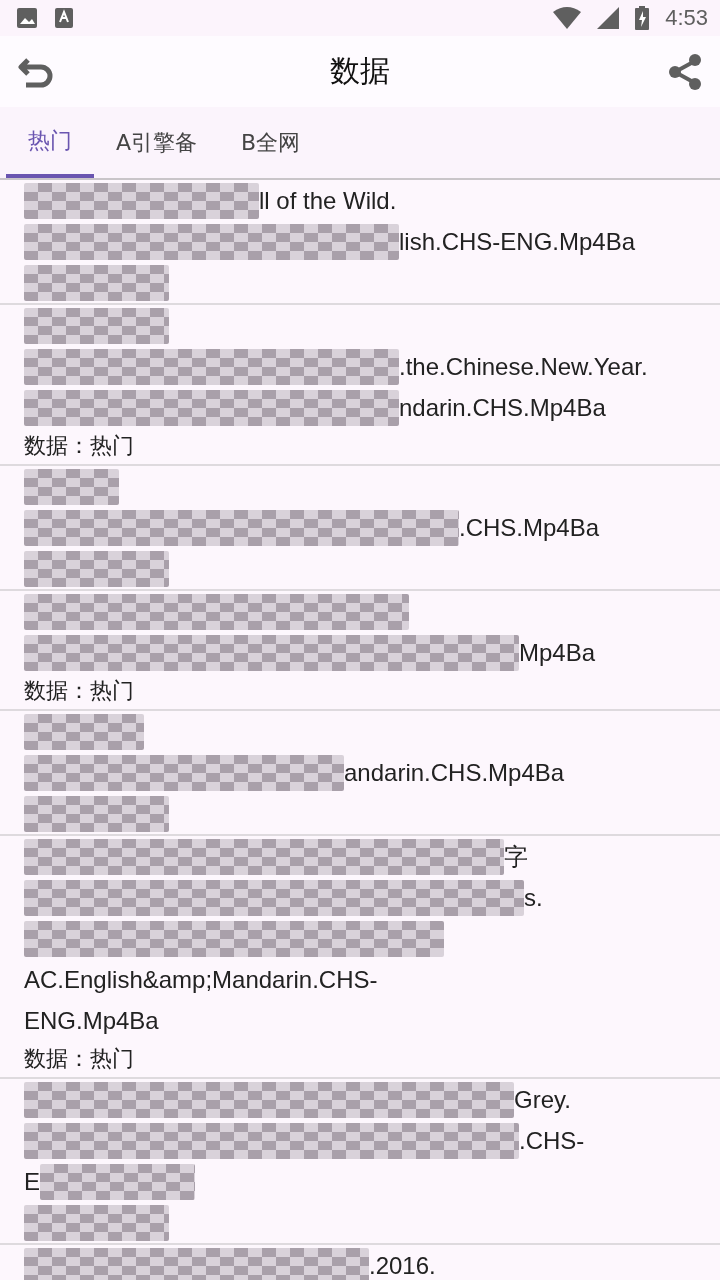 The height and width of the screenshot is (1280, 720). I want to click on page-title: 数据, so click(360, 71).